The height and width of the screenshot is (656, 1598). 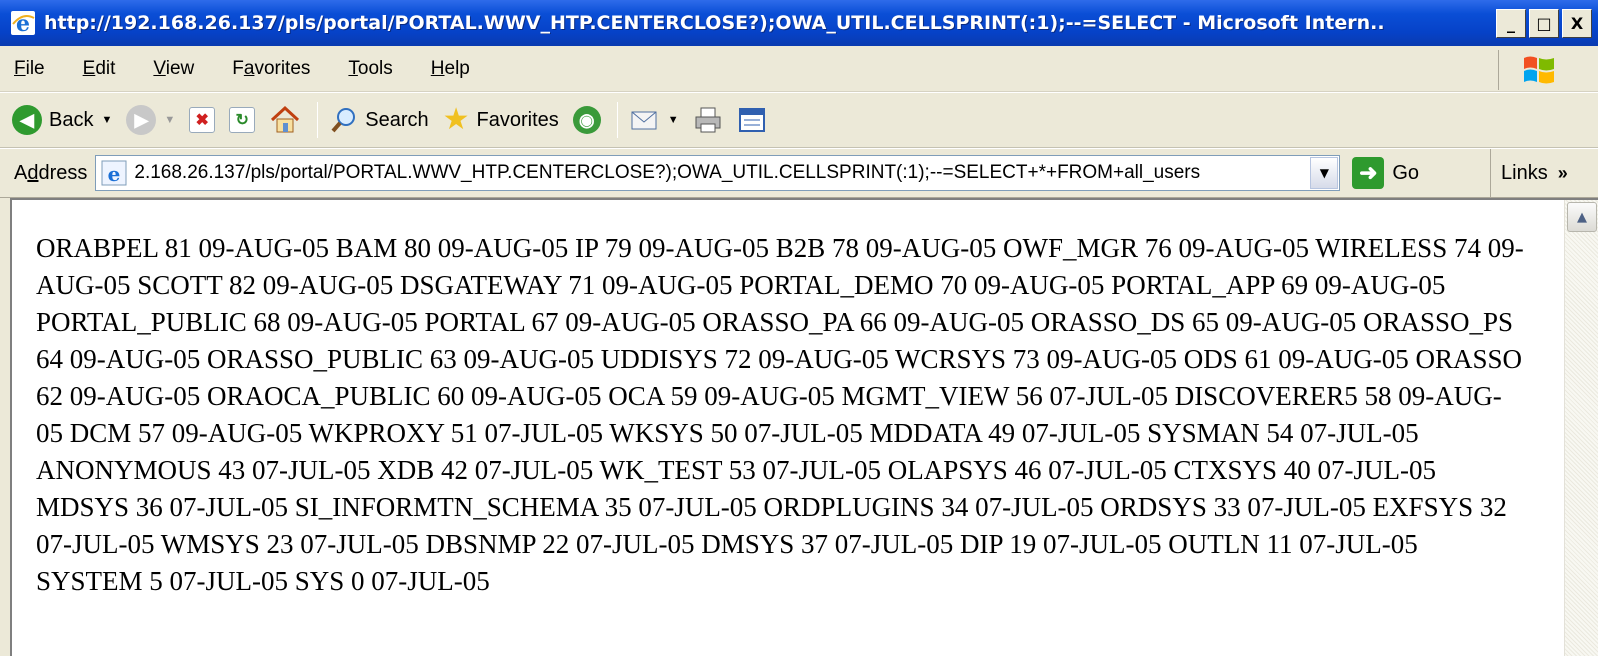 What do you see at coordinates (282, 68) in the screenshot?
I see `menu-favorites-label: vorites` at bounding box center [282, 68].